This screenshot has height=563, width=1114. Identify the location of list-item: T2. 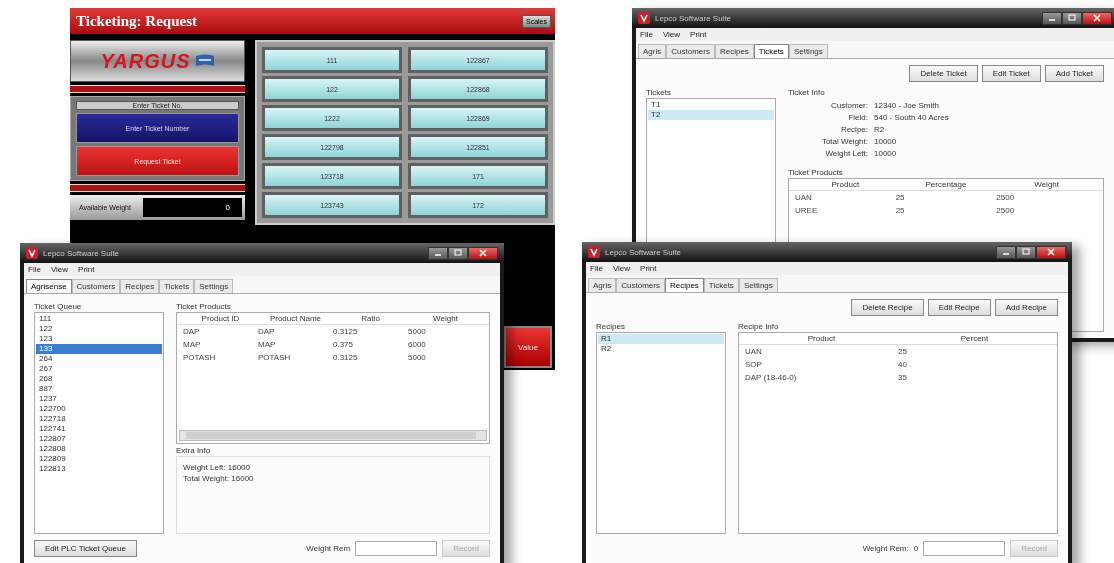
(711, 115).